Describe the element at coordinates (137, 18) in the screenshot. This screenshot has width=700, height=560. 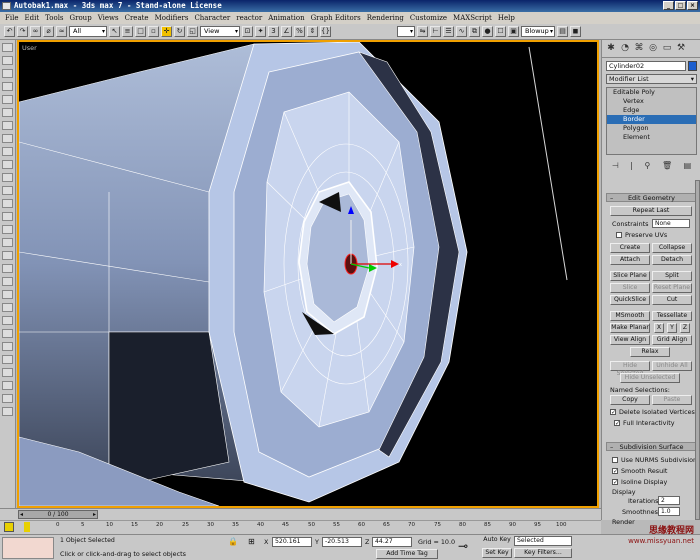
I see `menu-create: Create` at that location.